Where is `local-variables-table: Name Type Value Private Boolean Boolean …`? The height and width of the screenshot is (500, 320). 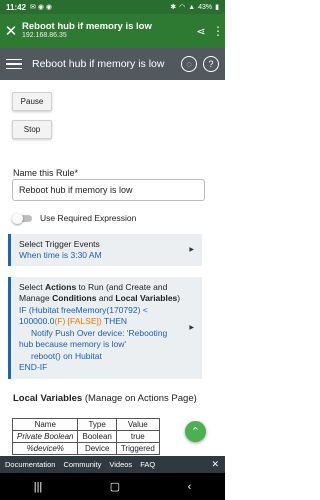
local-variables-table: Name Type Value Private Boolean Boolean … is located at coordinates (85, 436).